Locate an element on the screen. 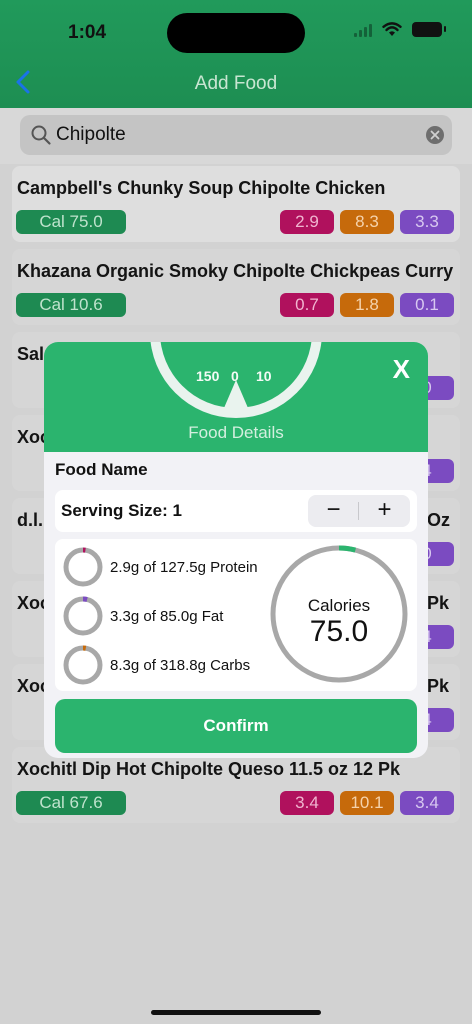 The width and height of the screenshot is (472, 1024). battery-icon is located at coordinates (429, 29).